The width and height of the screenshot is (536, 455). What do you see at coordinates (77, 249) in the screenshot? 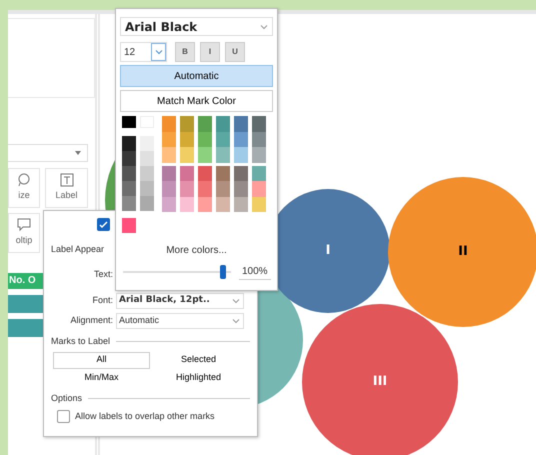
I see `section-title: Label Appear` at bounding box center [77, 249].